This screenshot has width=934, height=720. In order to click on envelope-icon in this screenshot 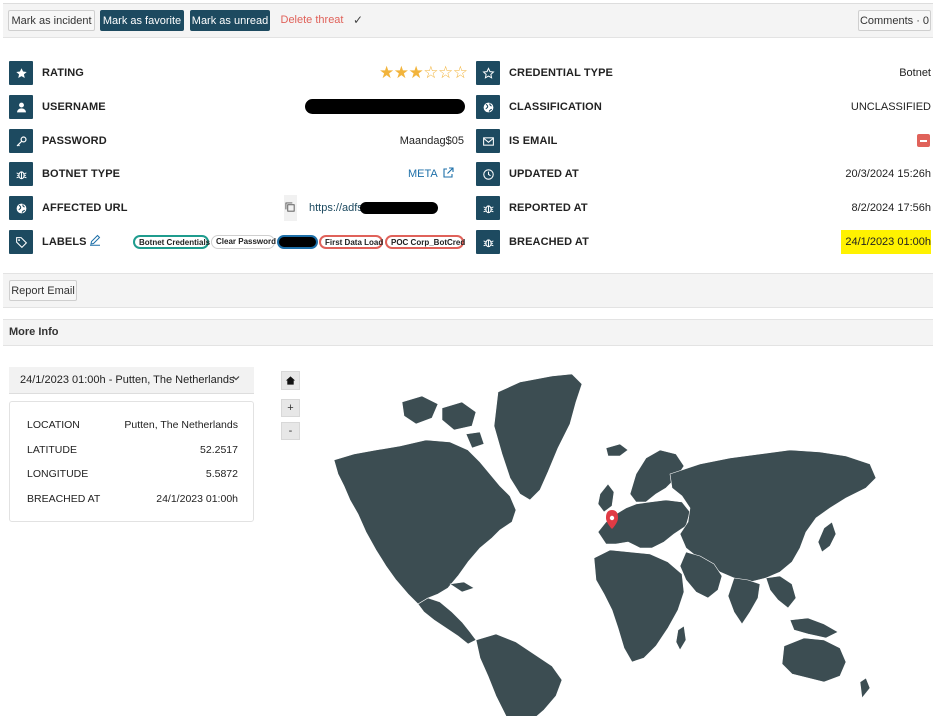, I will do `click(488, 141)`.